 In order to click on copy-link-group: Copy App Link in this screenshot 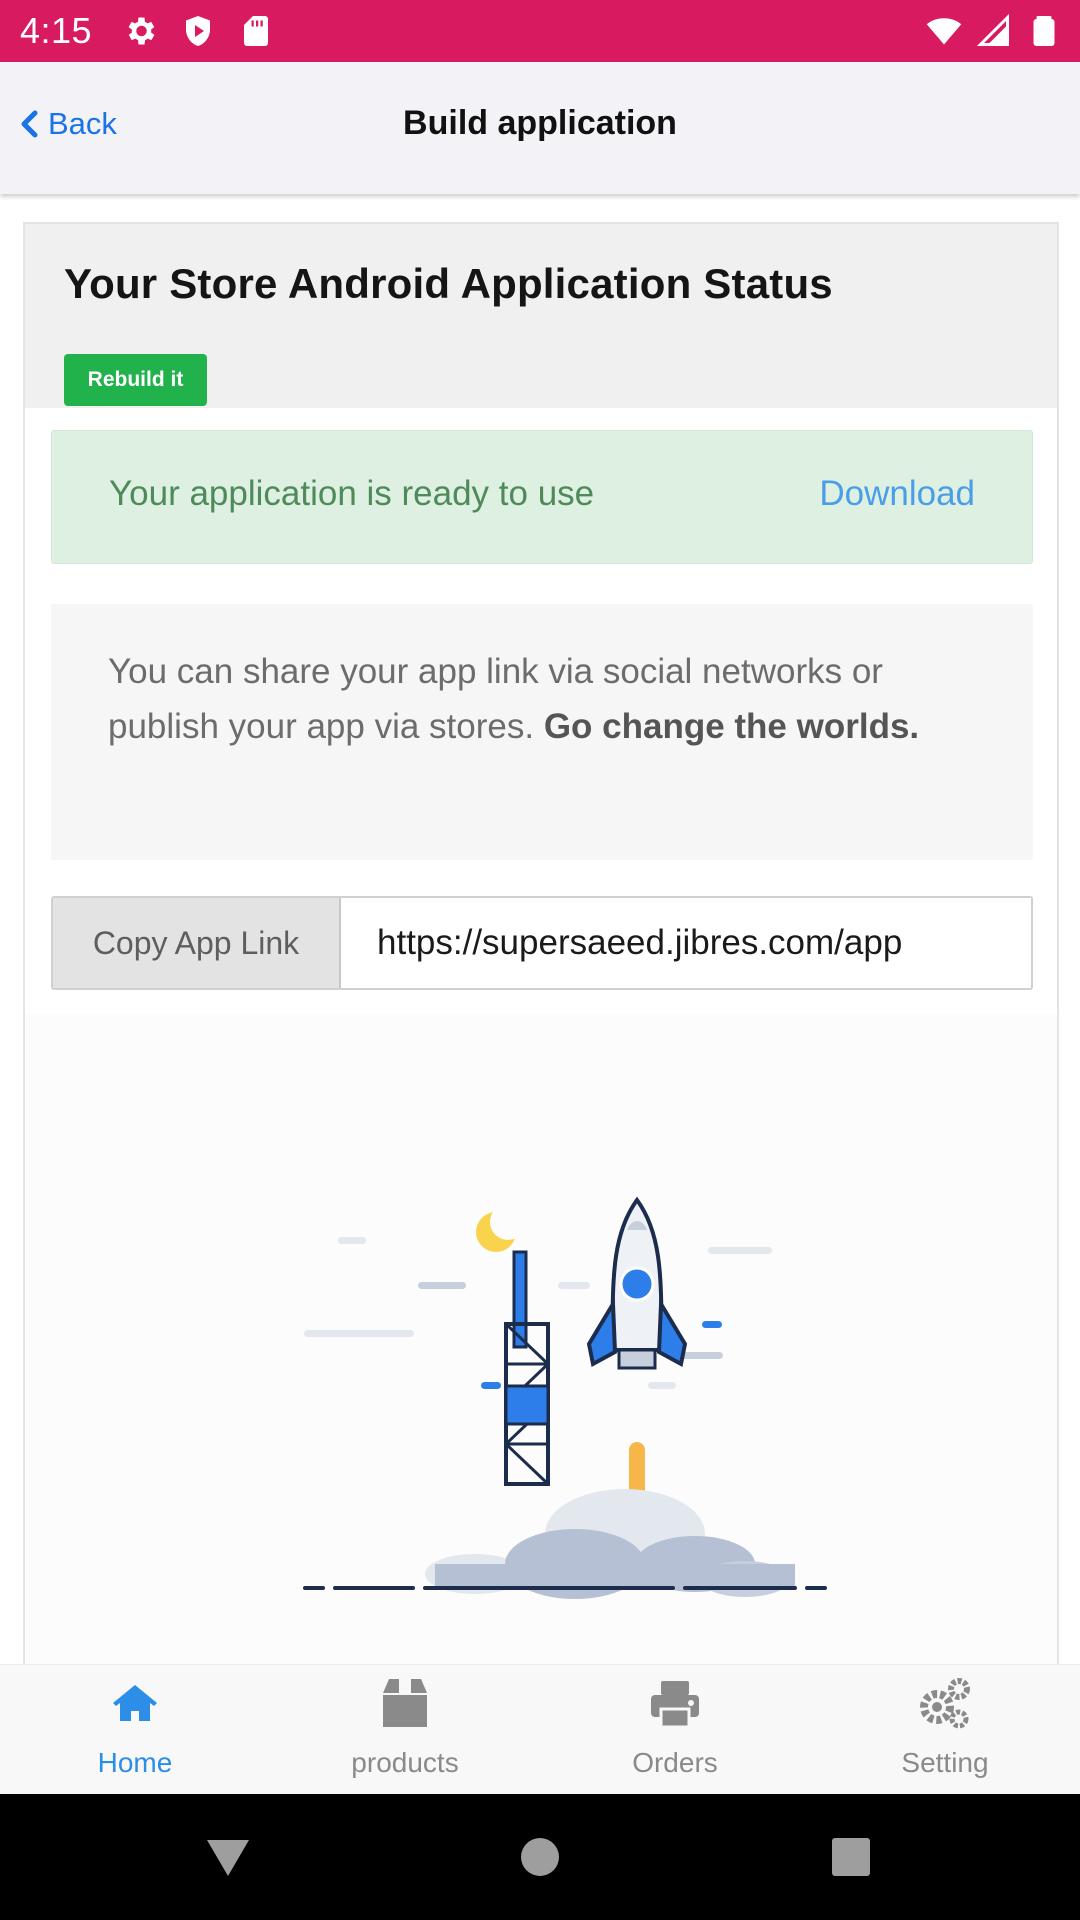, I will do `click(542, 943)`.